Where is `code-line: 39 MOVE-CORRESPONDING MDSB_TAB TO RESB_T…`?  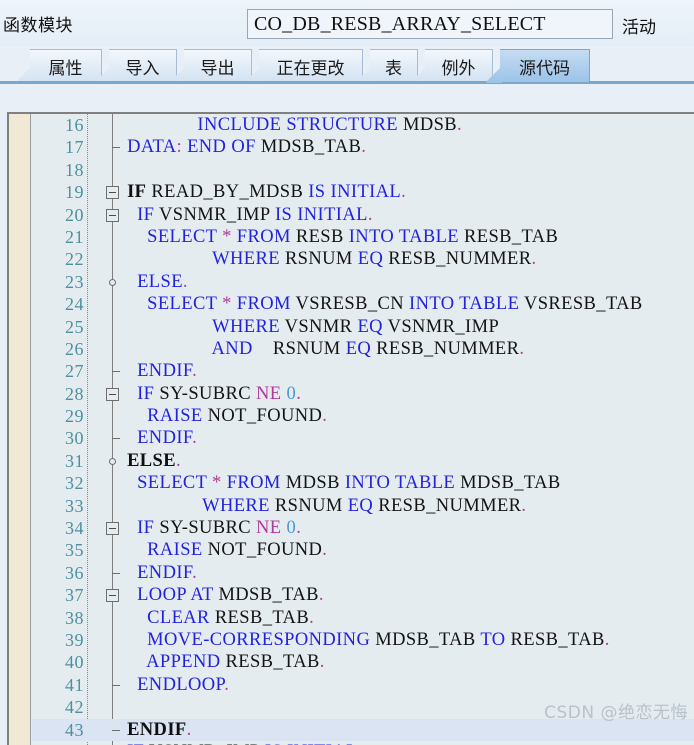
code-line: 39 MOVE-CORRESPONDING MDSB_TAB TO RESB_T… is located at coordinates (363, 640).